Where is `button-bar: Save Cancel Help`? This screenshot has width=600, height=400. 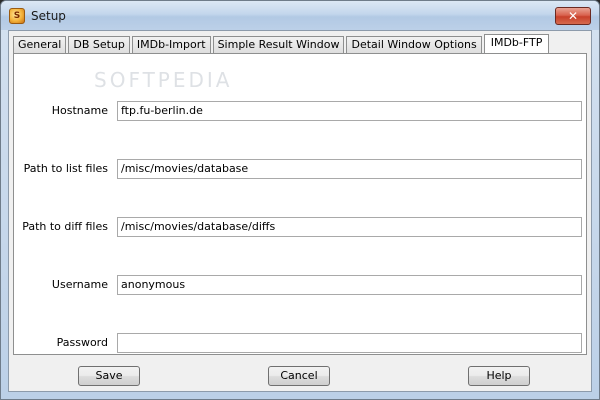 button-bar: Save Cancel Help is located at coordinates (300, 374).